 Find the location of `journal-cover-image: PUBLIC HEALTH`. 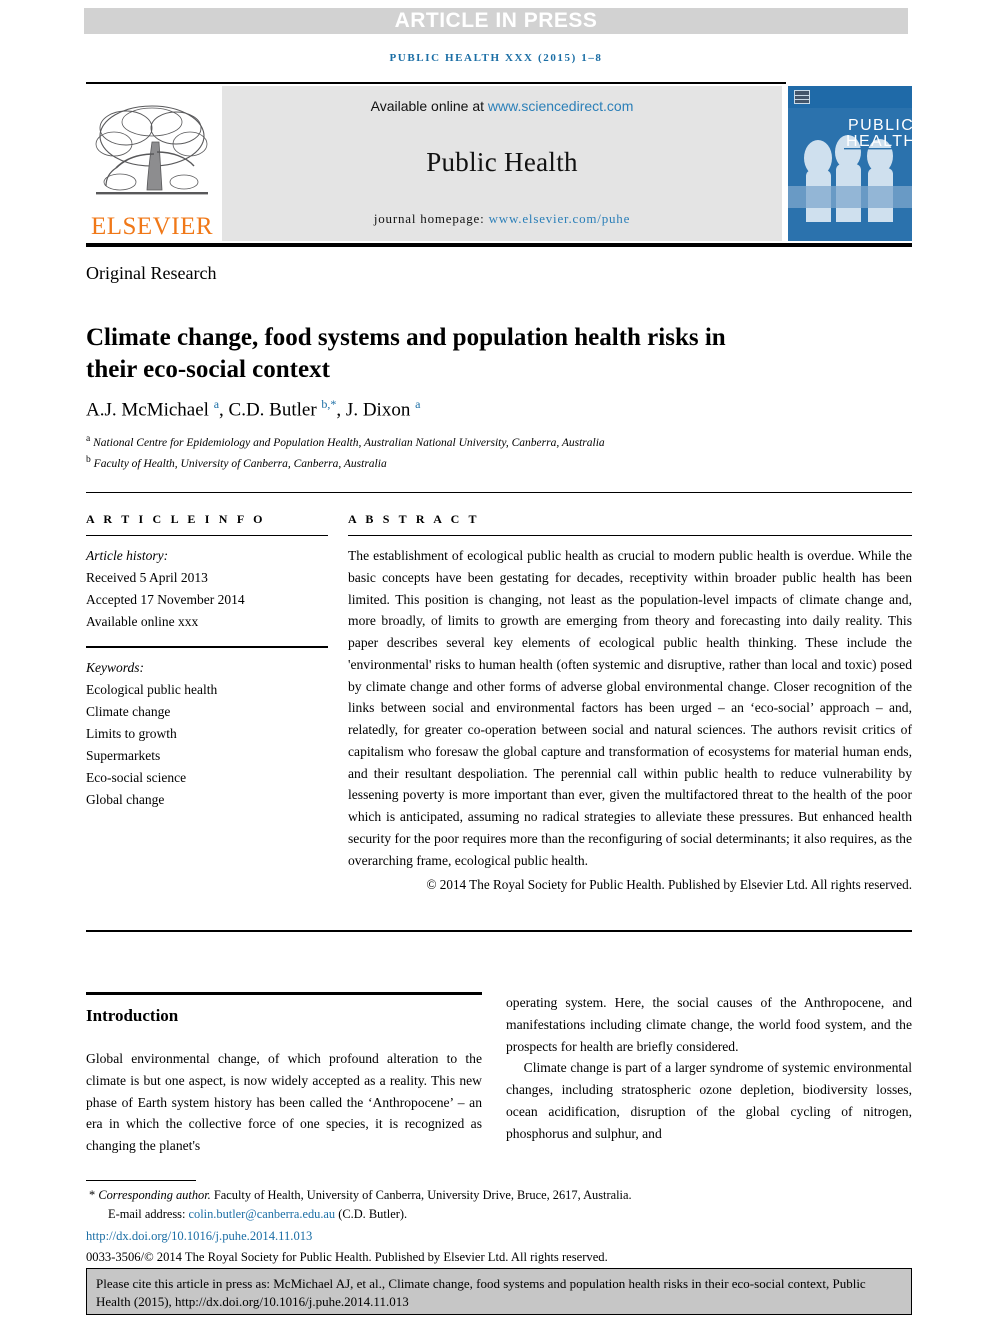

journal-cover-image: PUBLIC HEALTH is located at coordinates (850, 163).